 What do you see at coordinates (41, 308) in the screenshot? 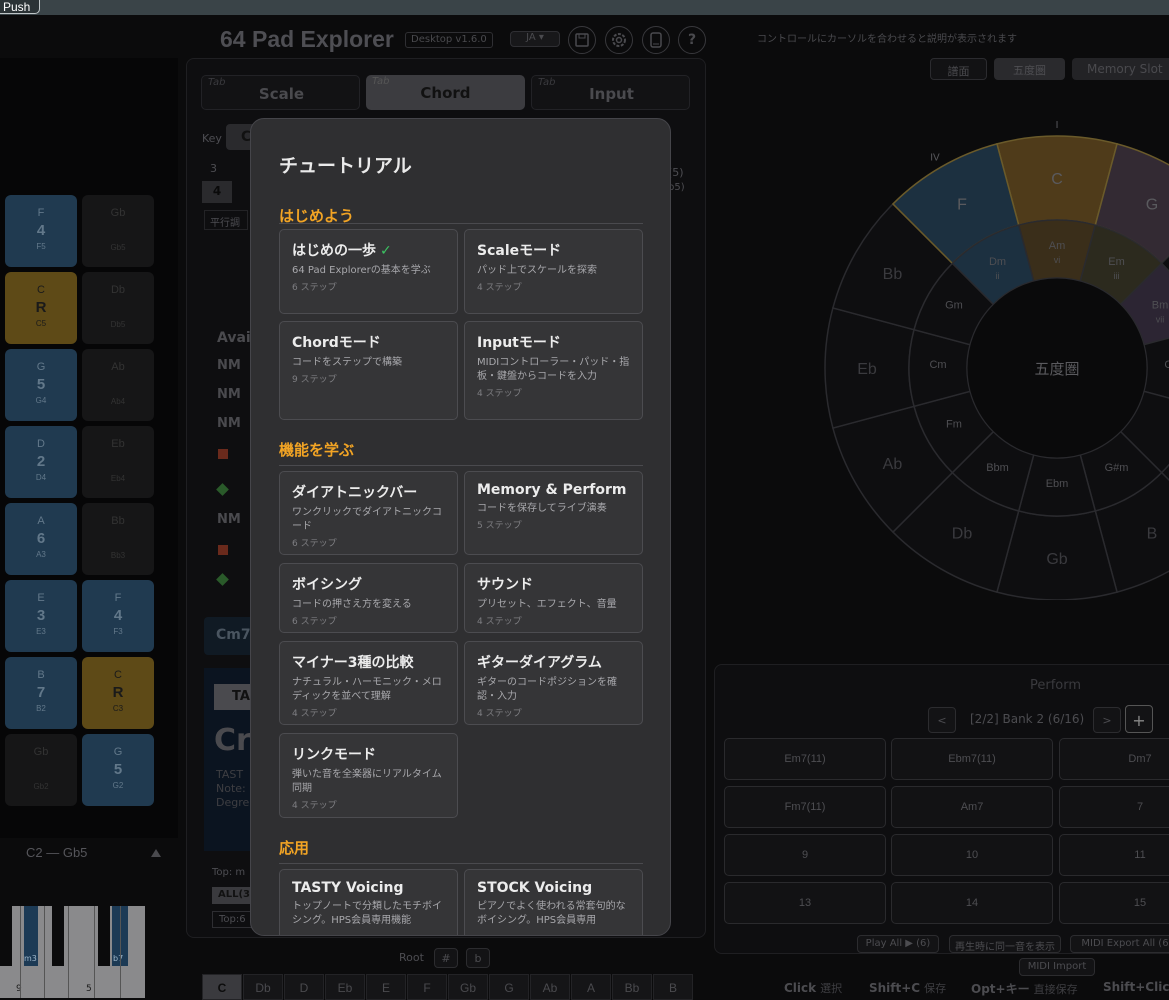
I see `pad: C R C5` at bounding box center [41, 308].